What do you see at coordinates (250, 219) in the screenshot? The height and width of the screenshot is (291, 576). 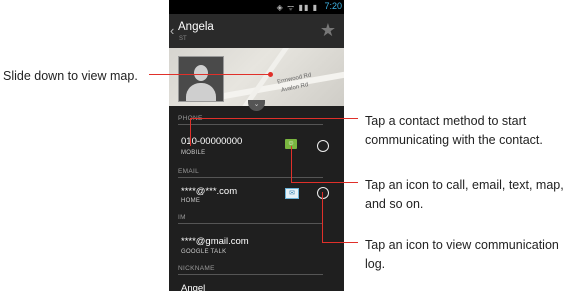 I see `section-header-im: IM` at bounding box center [250, 219].